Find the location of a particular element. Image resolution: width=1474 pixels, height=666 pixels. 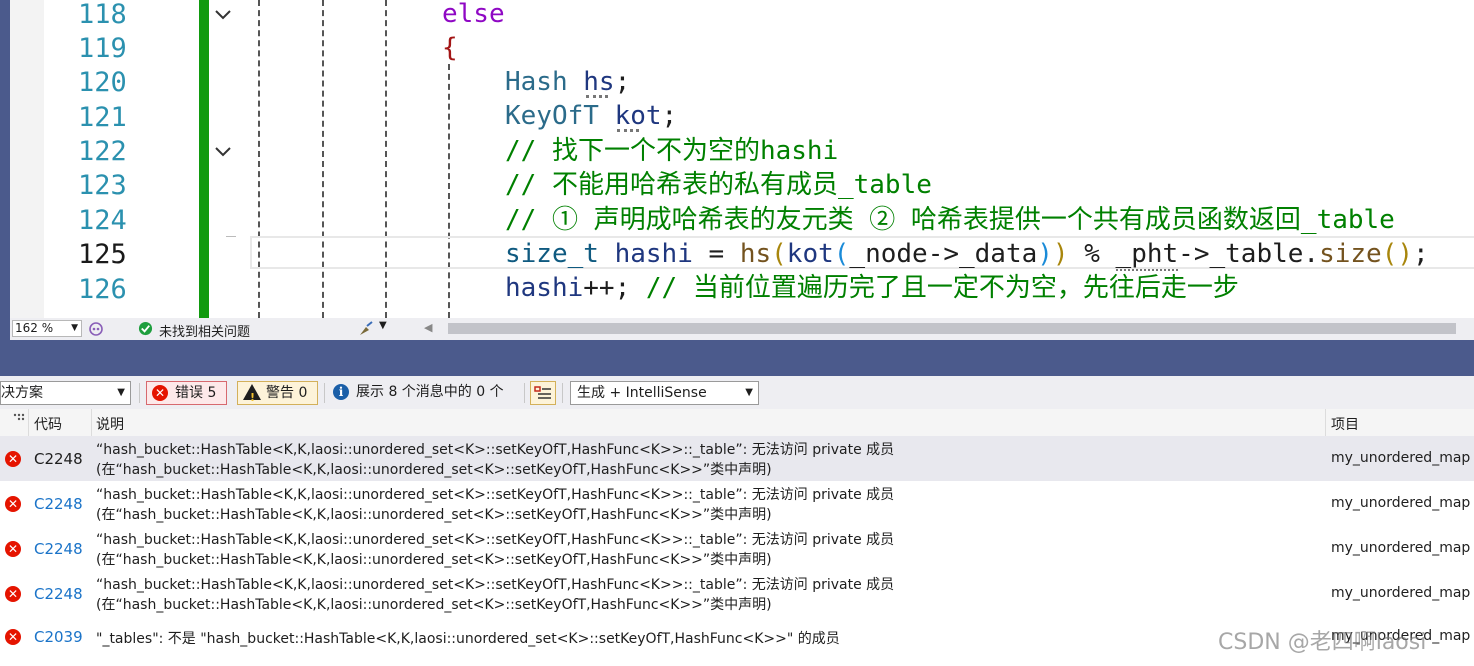

errors-filter-button: ✕ 错误 5 is located at coordinates (186, 393).